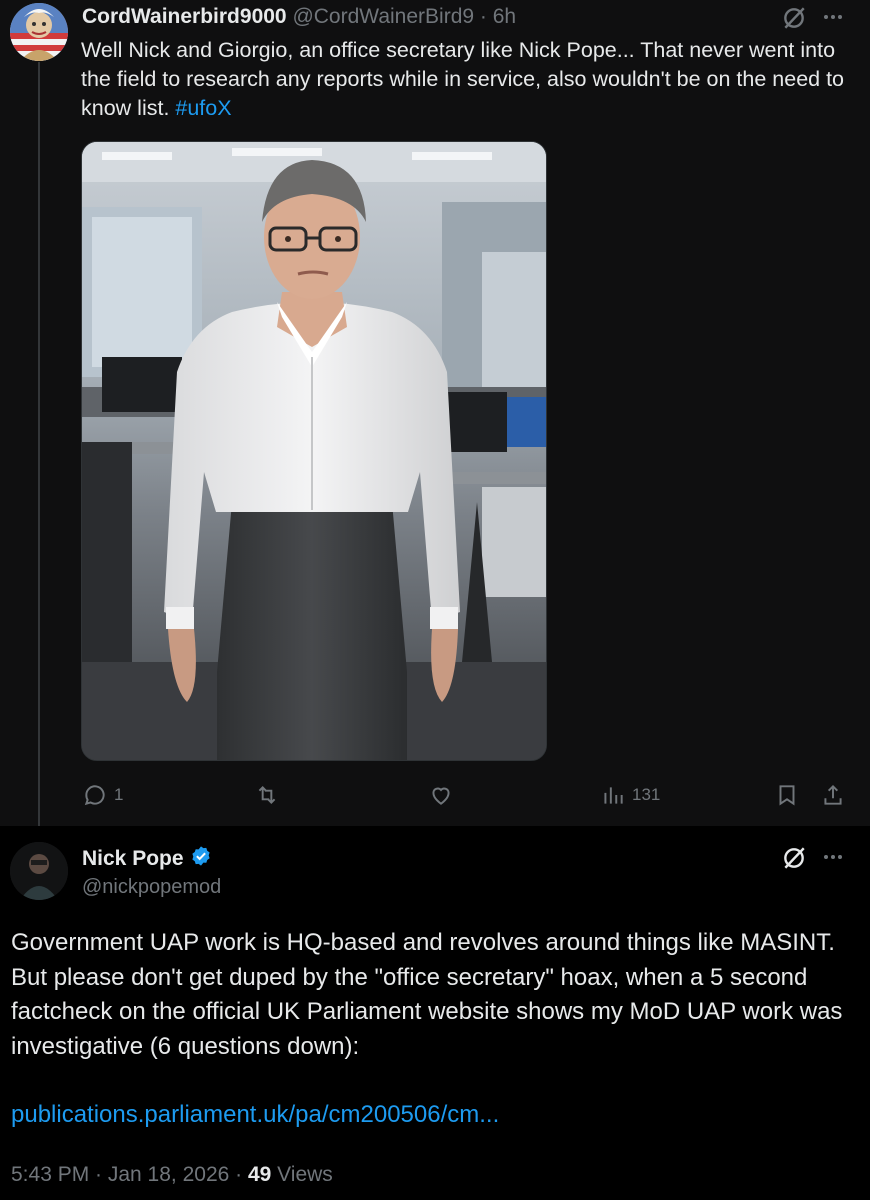  Describe the element at coordinates (630, 795) in the screenshot. I see `views-button: 131` at that location.